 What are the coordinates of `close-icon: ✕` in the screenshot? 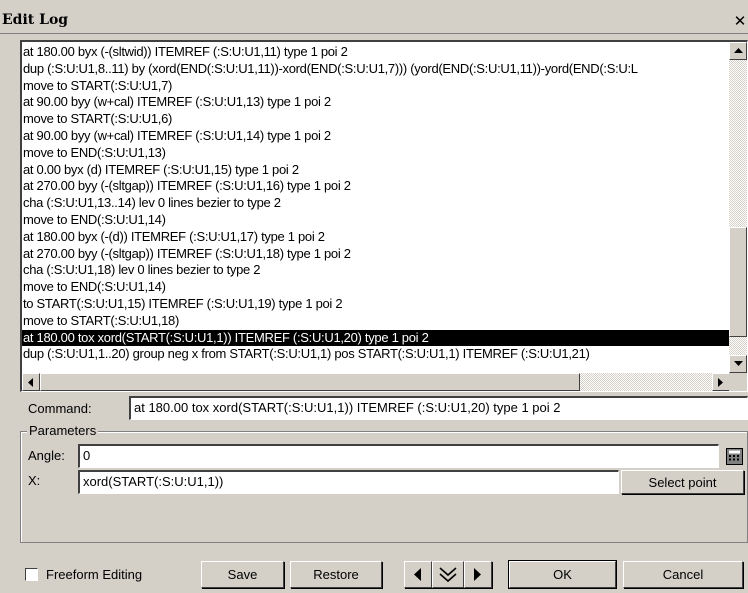 It's located at (740, 21).